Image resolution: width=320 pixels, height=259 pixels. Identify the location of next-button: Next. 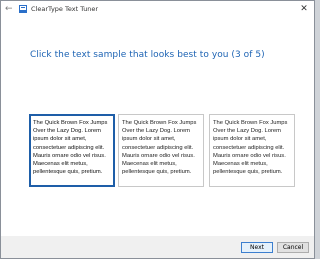
(257, 247).